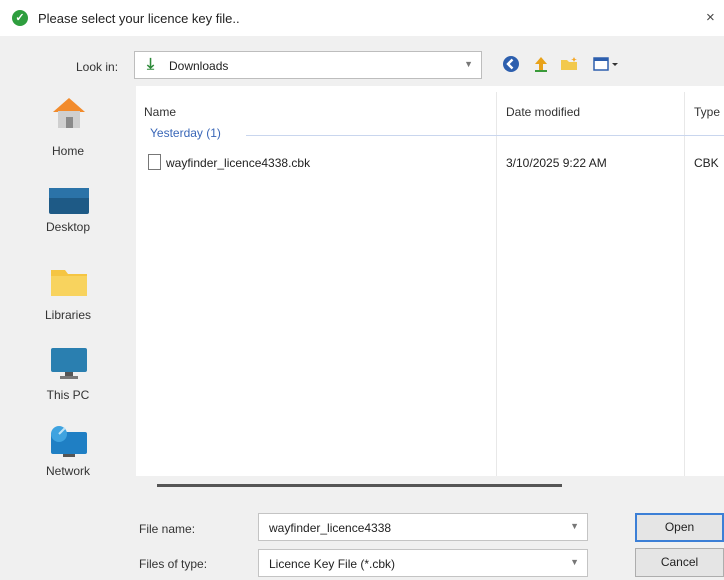 The width and height of the screenshot is (724, 580). I want to click on file-date: 3/10/2025 9:22 AM, so click(556, 163).